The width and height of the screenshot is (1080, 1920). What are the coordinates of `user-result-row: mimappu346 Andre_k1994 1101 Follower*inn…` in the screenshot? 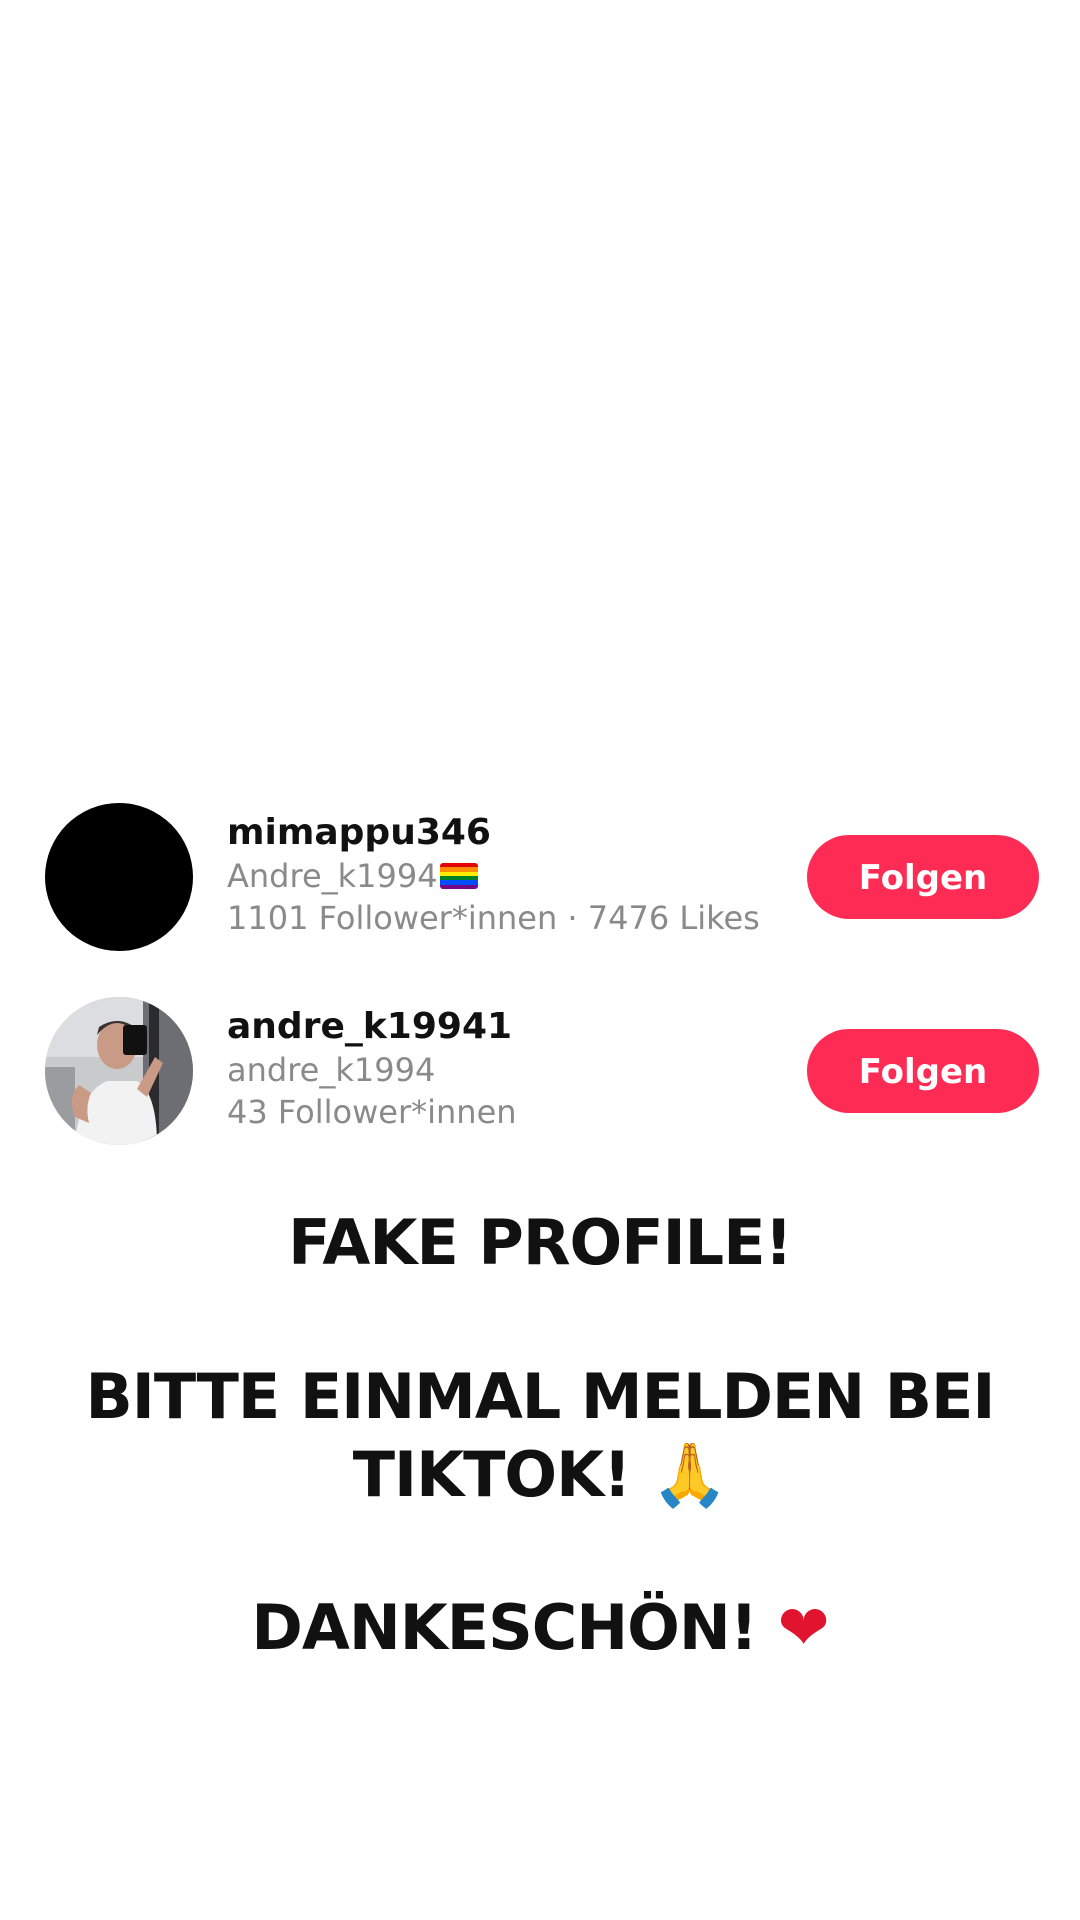 It's located at (540, 878).